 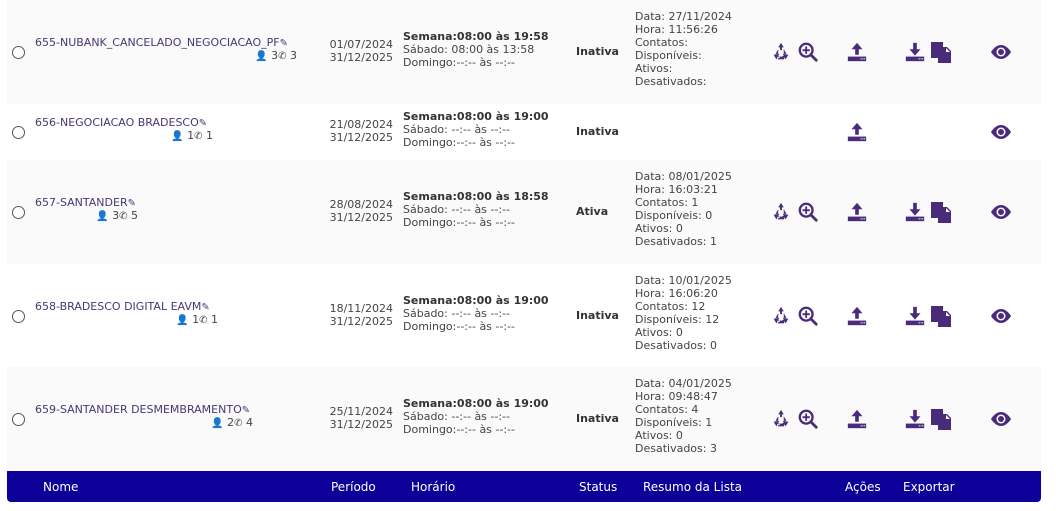 What do you see at coordinates (157, 42) in the screenshot?
I see `campaign-name: 655-NUBANK_CANCELADO_NEGOCIACAO_PF` at bounding box center [157, 42].